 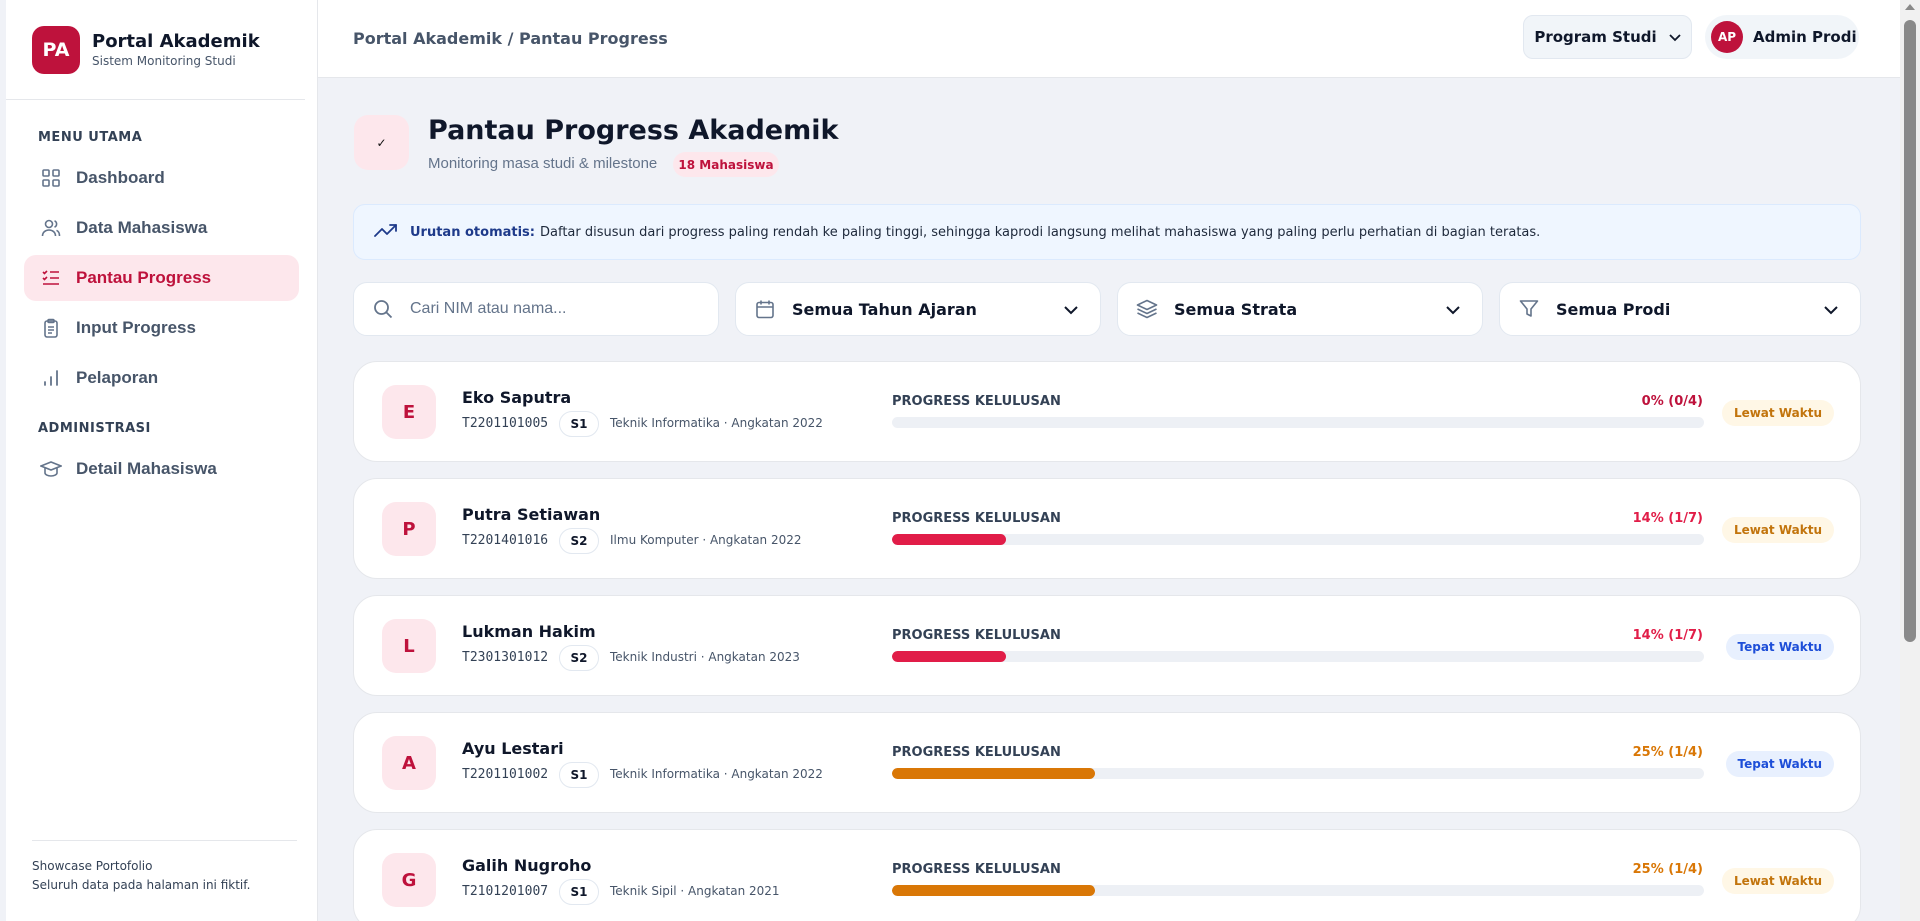 What do you see at coordinates (90, 137) in the screenshot?
I see `menu-section-utama: MENU UTAMA` at bounding box center [90, 137].